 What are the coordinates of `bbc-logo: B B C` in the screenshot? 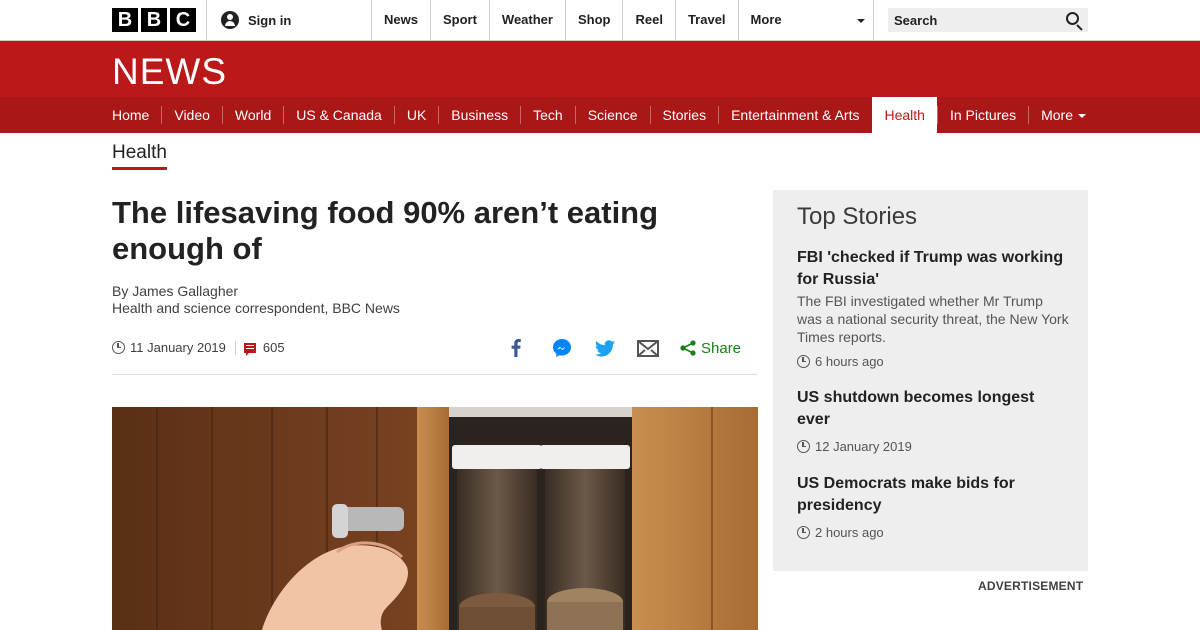 It's located at (154, 20).